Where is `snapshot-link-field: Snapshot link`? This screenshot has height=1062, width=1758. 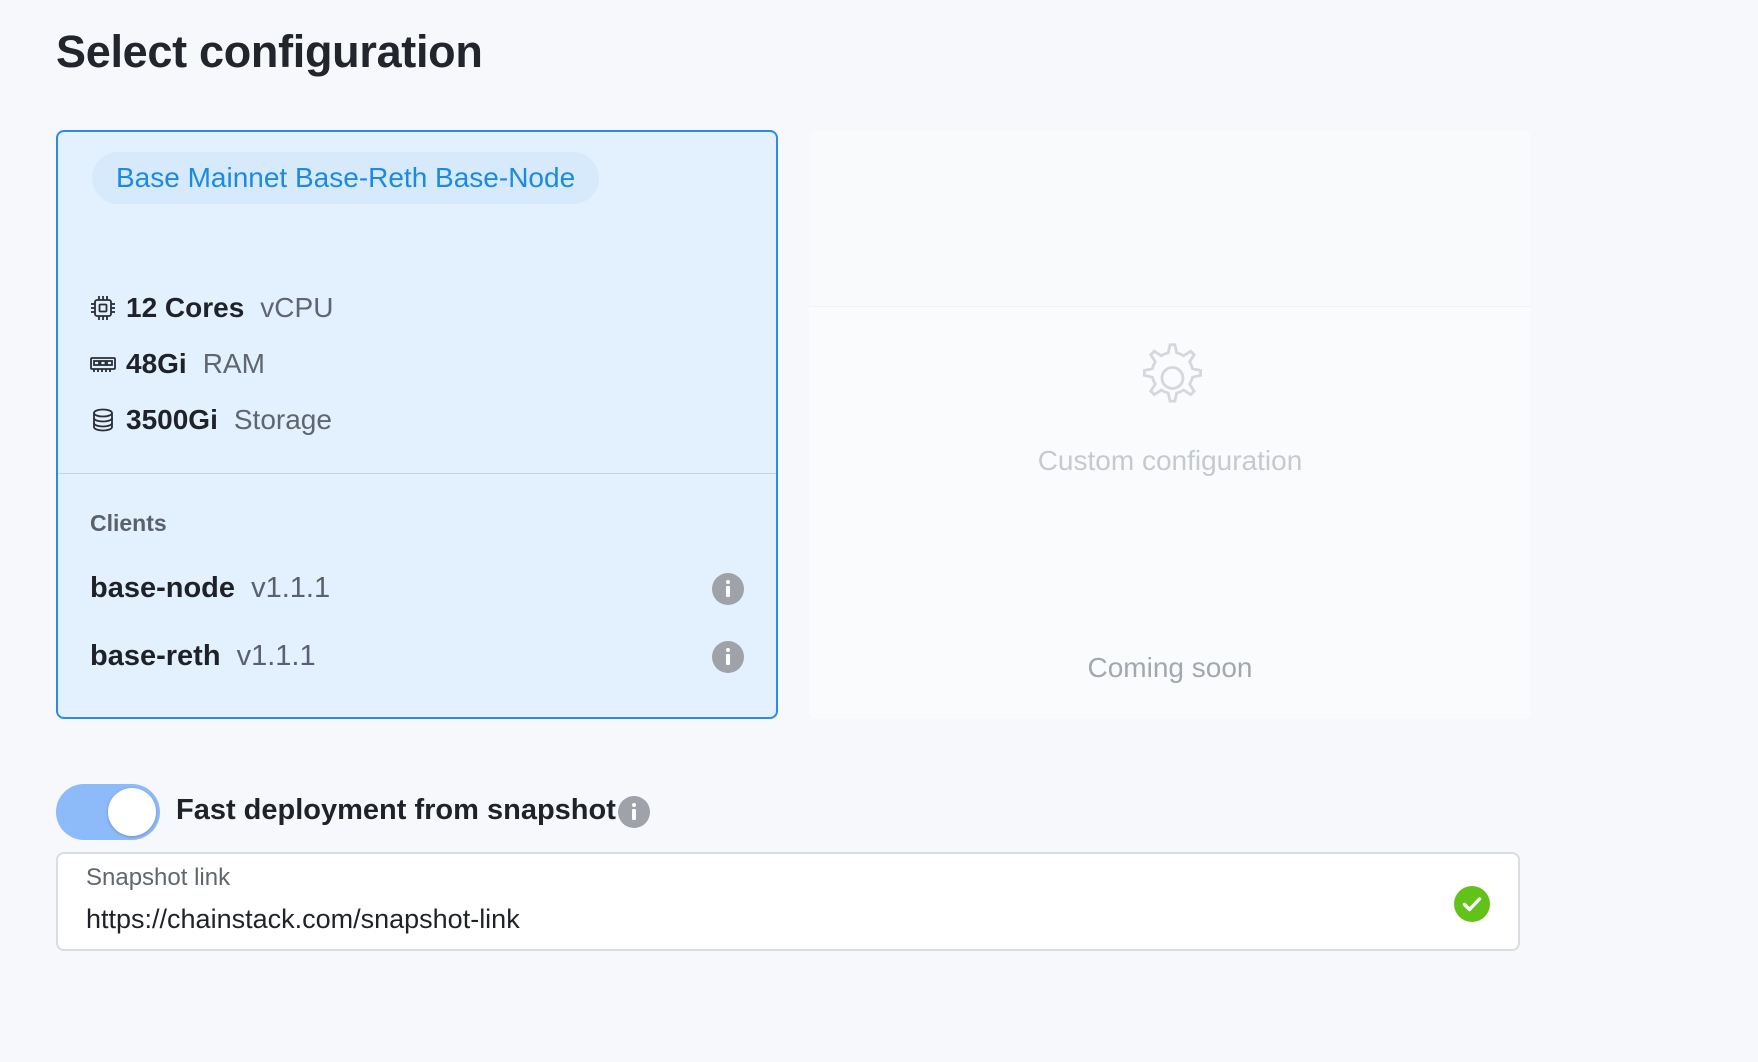
snapshot-link-field: Snapshot link is located at coordinates (788, 901).